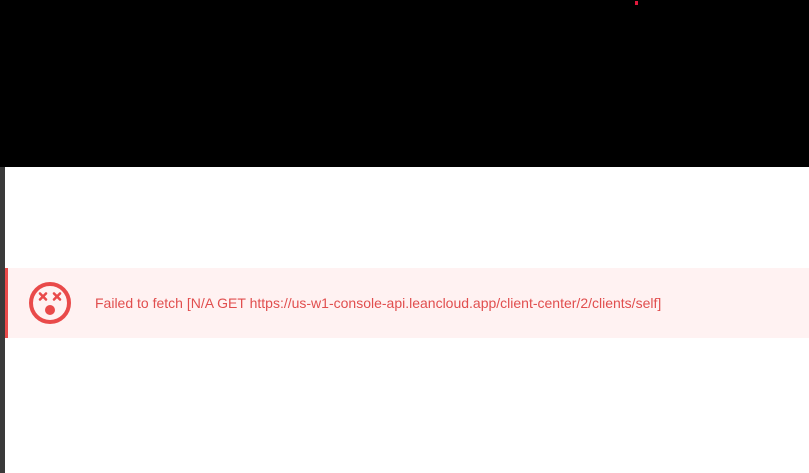  What do you see at coordinates (636, 3) in the screenshot?
I see `indicator-dot` at bounding box center [636, 3].